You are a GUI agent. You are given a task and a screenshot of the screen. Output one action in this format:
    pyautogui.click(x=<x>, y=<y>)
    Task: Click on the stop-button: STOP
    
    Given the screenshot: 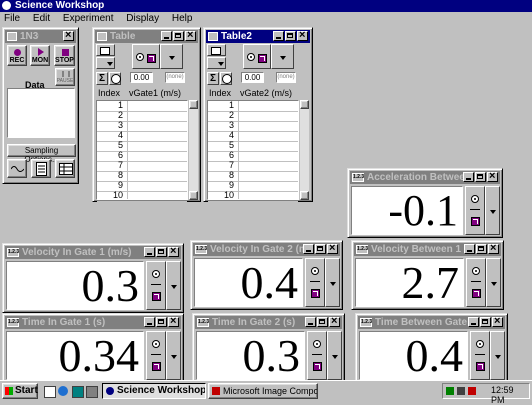 What is the action you would take?
    pyautogui.click(x=64, y=55)
    